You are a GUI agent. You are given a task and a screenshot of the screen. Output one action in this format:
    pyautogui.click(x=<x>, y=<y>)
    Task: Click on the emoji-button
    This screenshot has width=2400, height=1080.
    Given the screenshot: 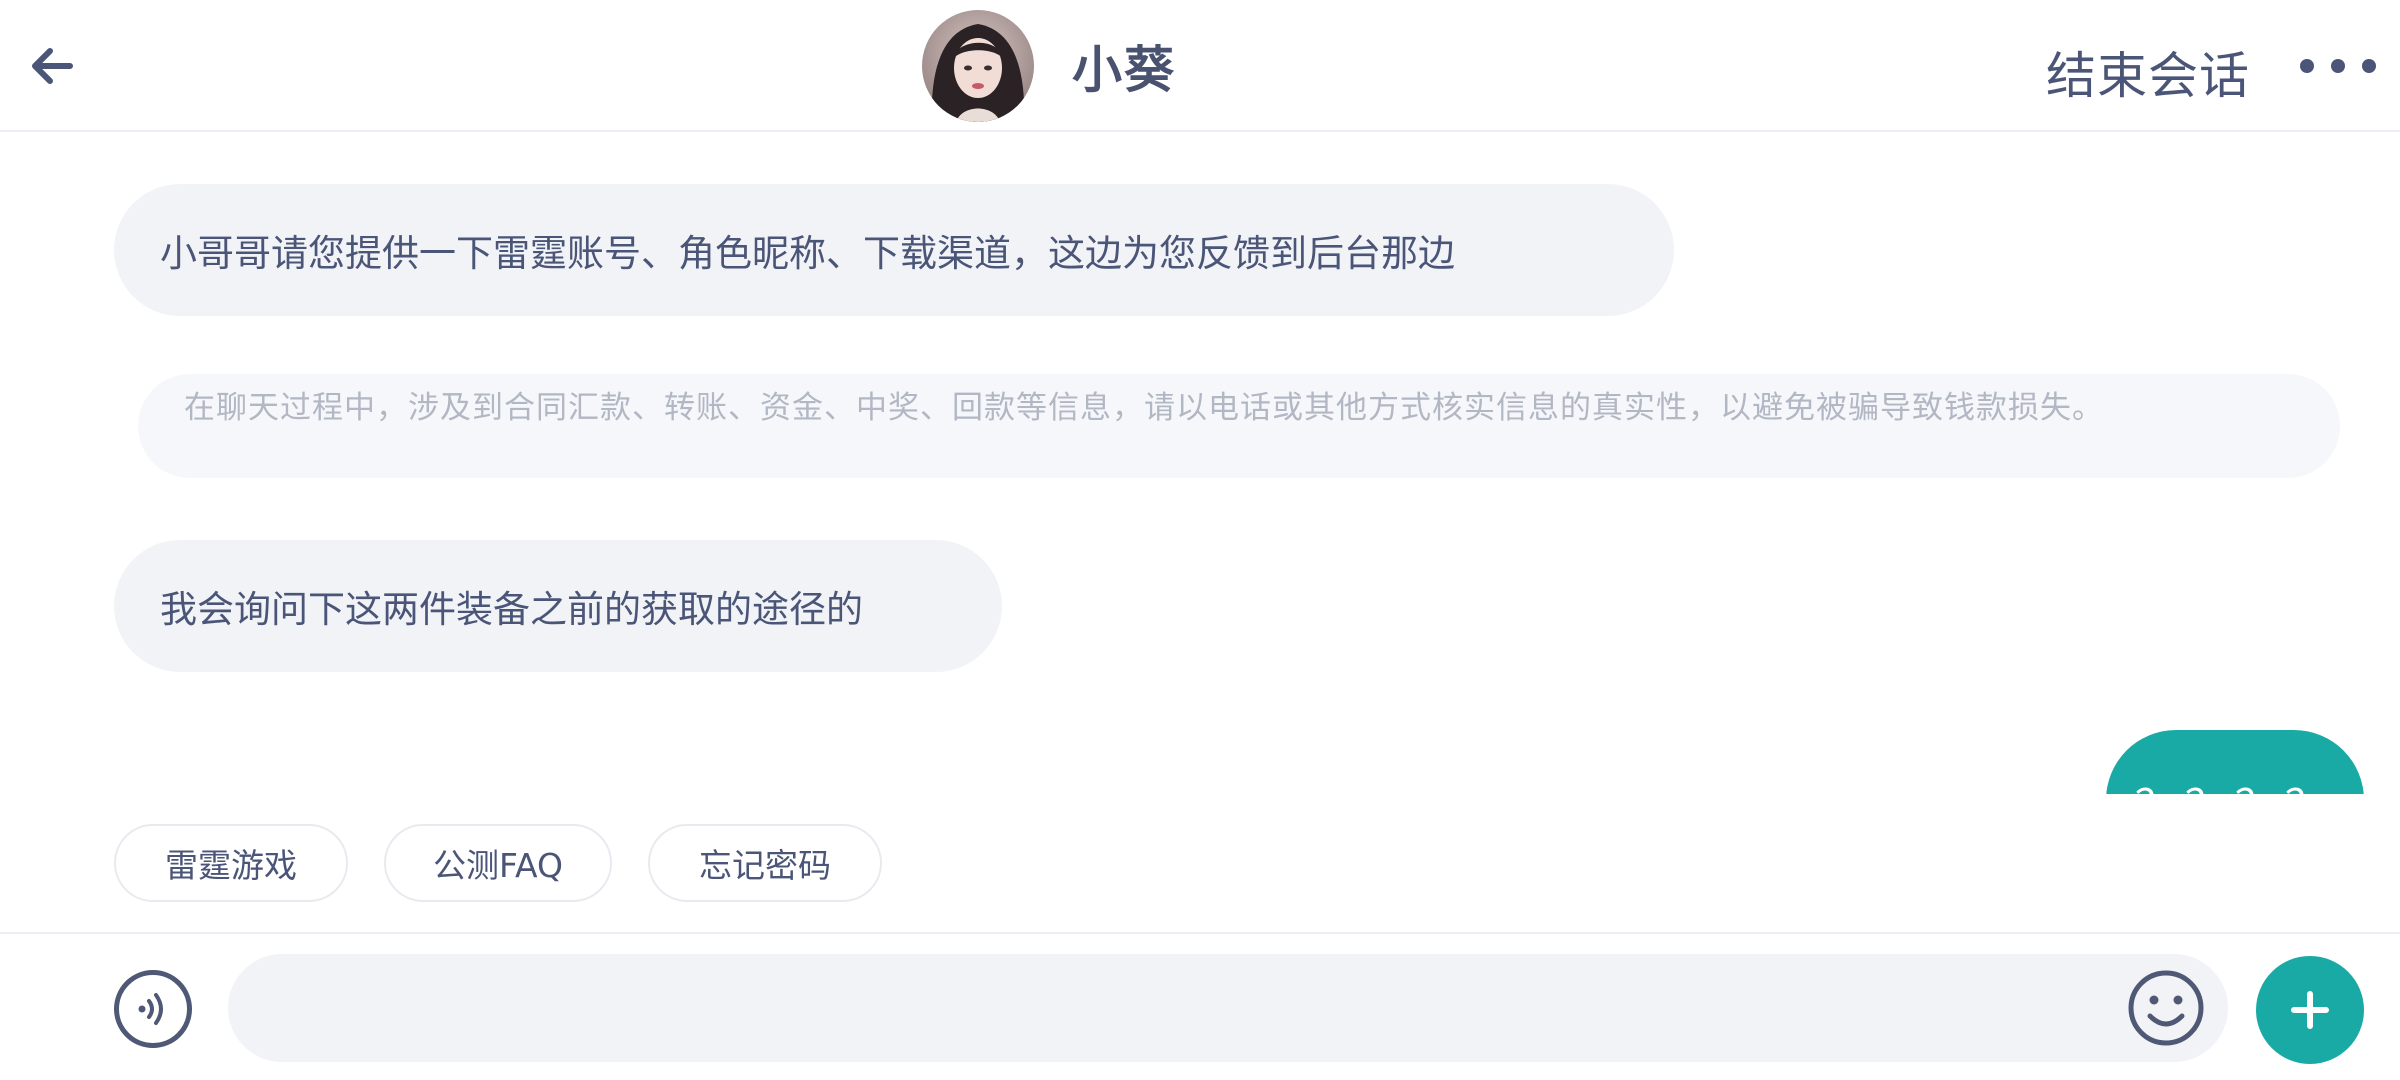 What is the action you would take?
    pyautogui.click(x=2166, y=1008)
    